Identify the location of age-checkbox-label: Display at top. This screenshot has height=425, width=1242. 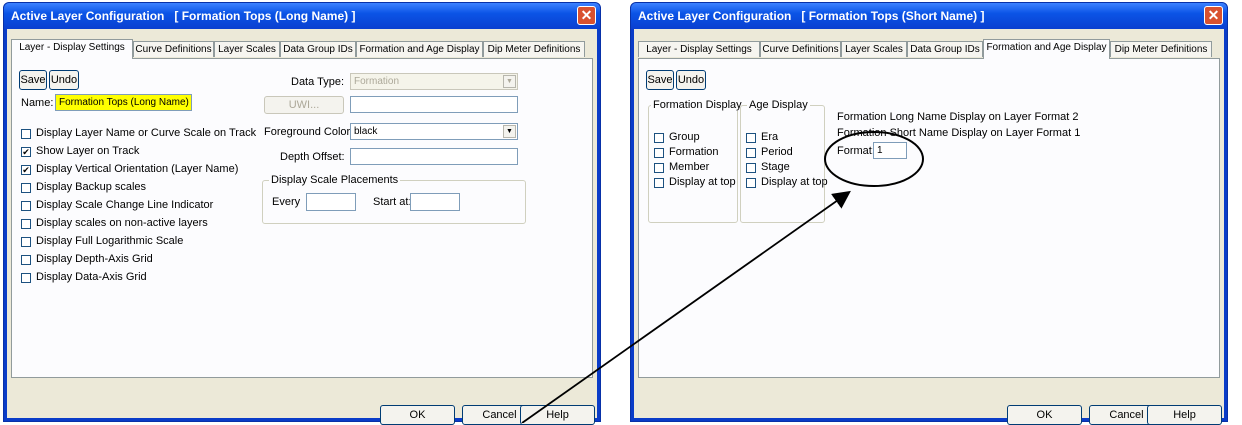
(794, 182).